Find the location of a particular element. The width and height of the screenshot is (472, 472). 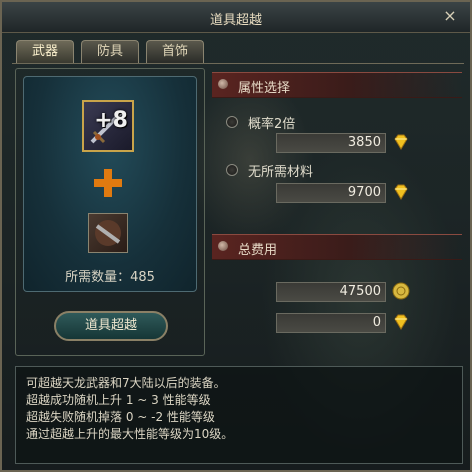

transcend-button: 道具超越 is located at coordinates (111, 326).